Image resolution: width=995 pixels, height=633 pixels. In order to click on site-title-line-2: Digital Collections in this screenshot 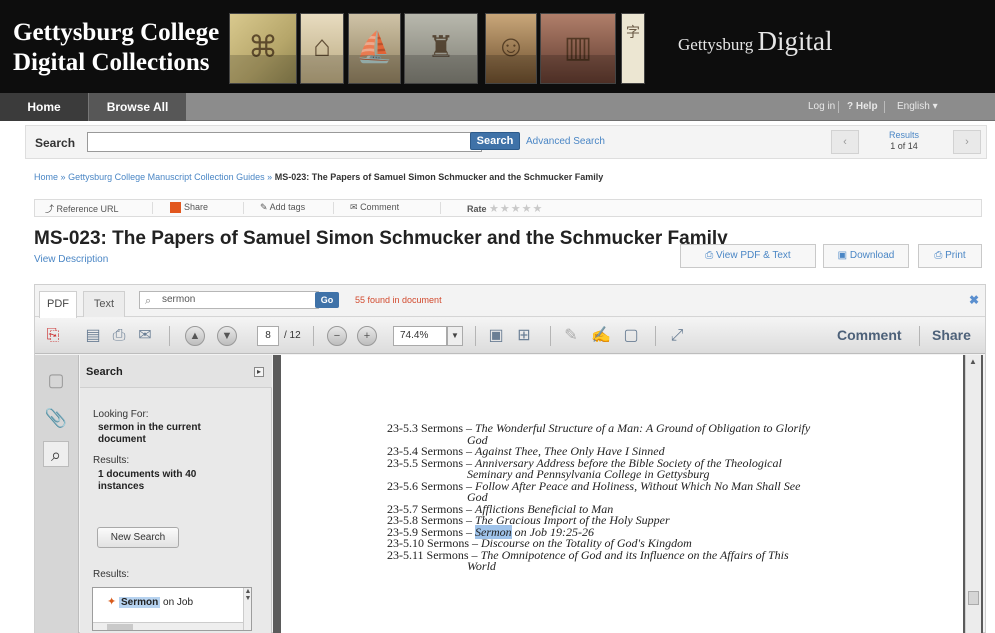, I will do `click(116, 63)`.